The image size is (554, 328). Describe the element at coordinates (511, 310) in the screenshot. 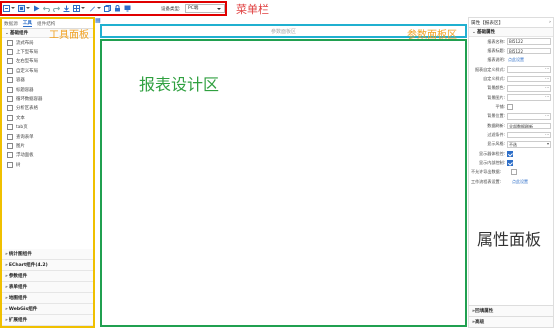

I see `property-group-header: » 回填属性` at that location.